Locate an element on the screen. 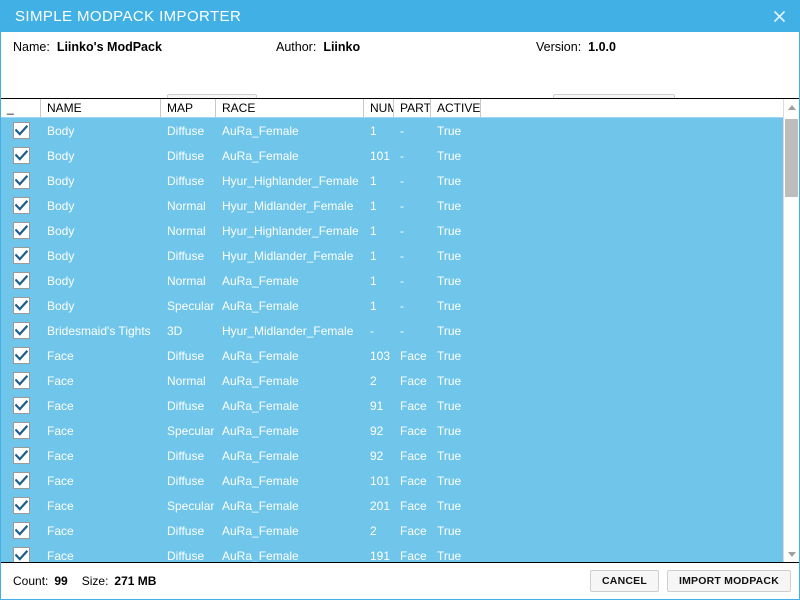 The image size is (800, 600). table-row: Face Diffuse AuRa_Female 103 Face True is located at coordinates (400, 355).